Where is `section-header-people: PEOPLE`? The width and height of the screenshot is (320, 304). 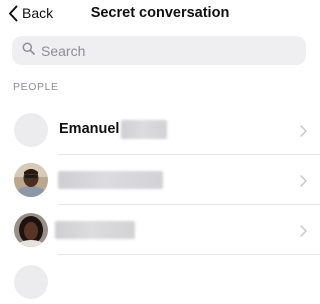 section-header-people: PEOPLE is located at coordinates (36, 87).